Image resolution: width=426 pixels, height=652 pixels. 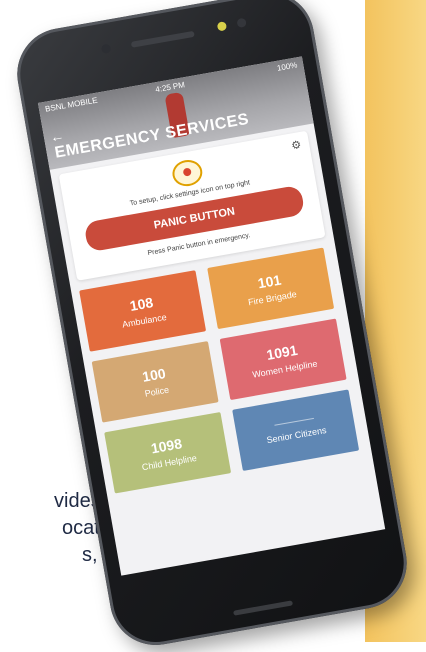 I want to click on tile-senior-citizens: Senior Citizens, so click(x=296, y=430).